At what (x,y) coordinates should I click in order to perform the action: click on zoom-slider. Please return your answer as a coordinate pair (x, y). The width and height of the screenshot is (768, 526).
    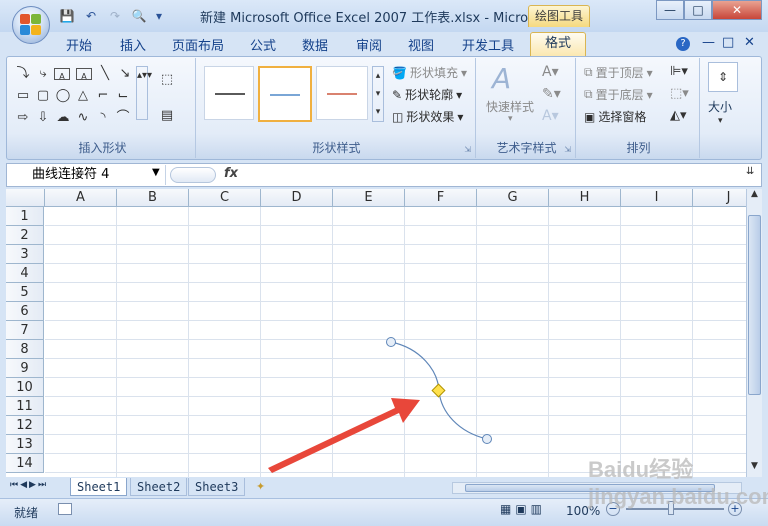
    Looking at the image, I should click on (675, 509).